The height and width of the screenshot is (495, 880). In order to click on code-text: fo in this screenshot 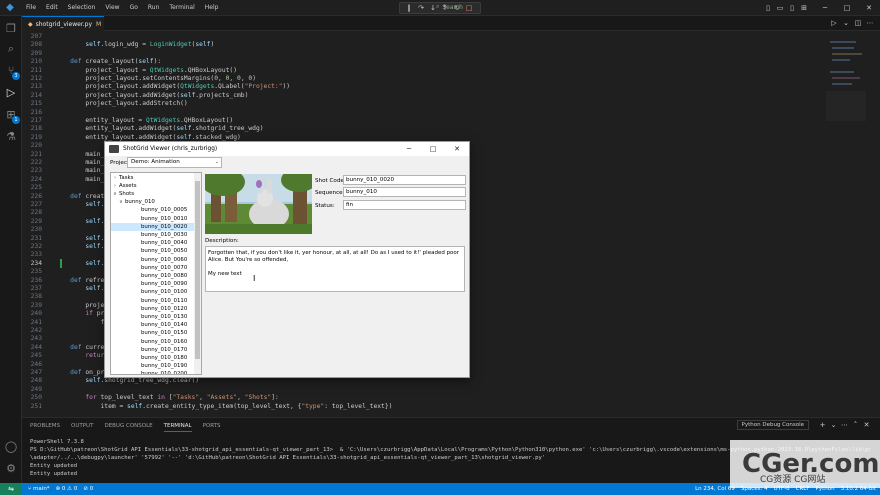, I will do `click(82, 322)`.